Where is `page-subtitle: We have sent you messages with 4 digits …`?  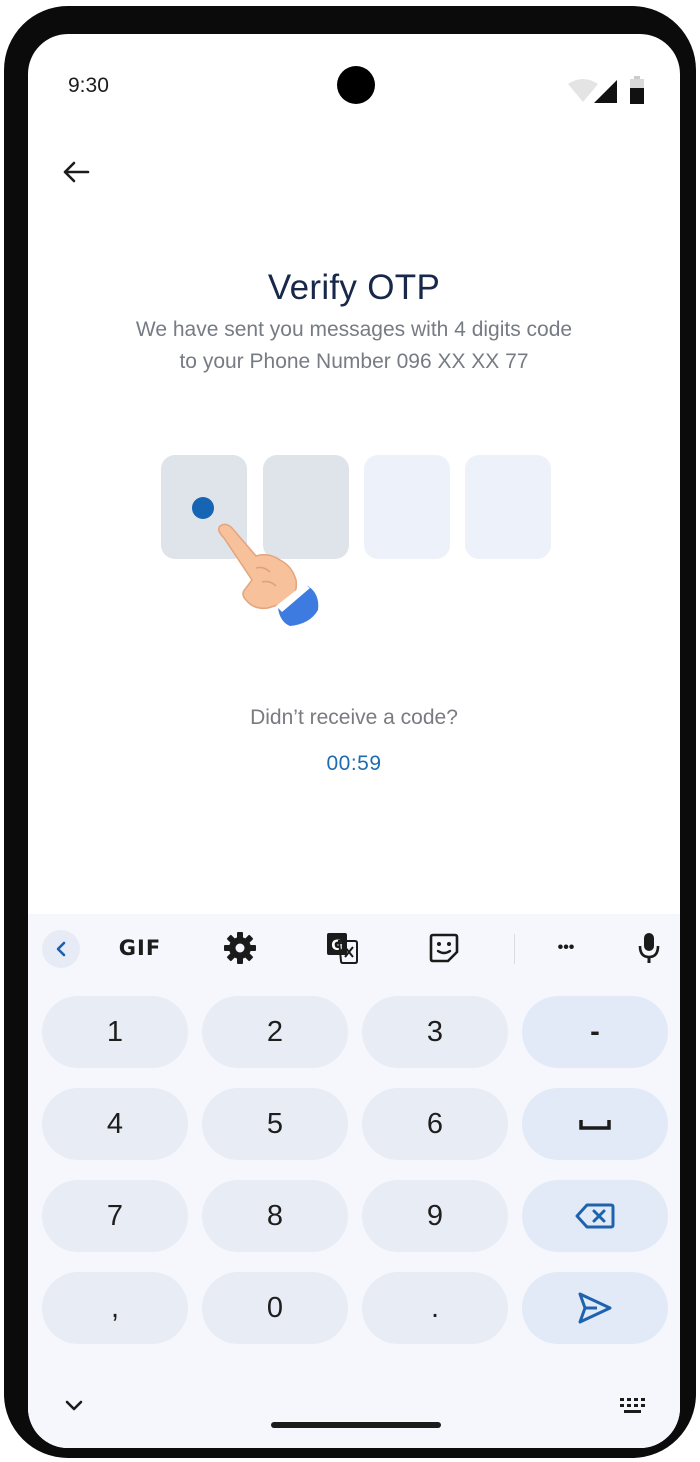 page-subtitle: We have sent you messages with 4 digits … is located at coordinates (354, 346).